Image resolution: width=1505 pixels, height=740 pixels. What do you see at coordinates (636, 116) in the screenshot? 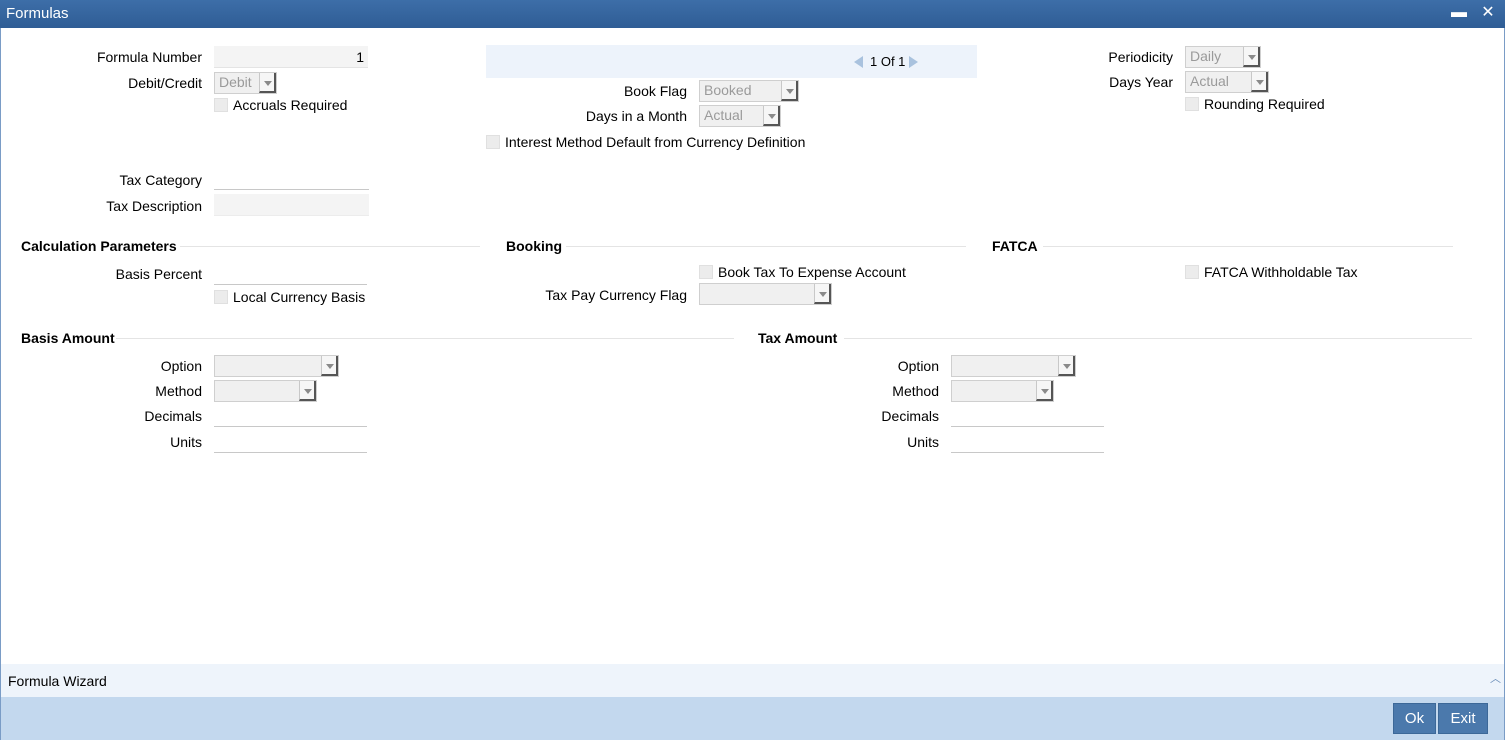
I see `days-in-month-label: Days in a Month` at bounding box center [636, 116].